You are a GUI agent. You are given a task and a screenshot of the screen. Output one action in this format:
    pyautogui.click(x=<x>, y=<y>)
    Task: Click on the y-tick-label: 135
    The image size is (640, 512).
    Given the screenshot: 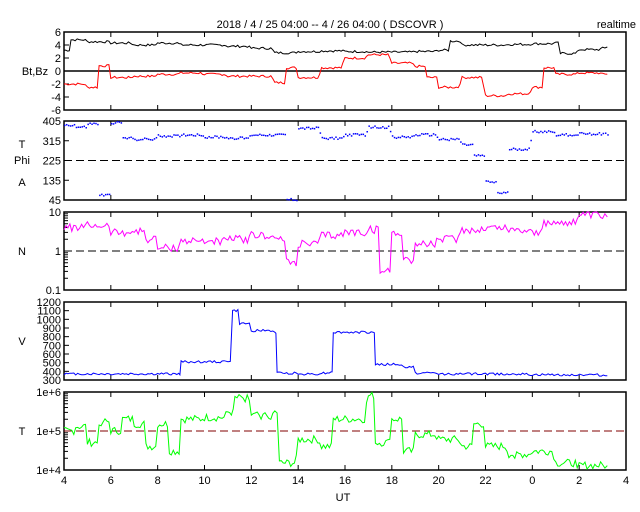 What is the action you would take?
    pyautogui.click(x=52, y=181)
    